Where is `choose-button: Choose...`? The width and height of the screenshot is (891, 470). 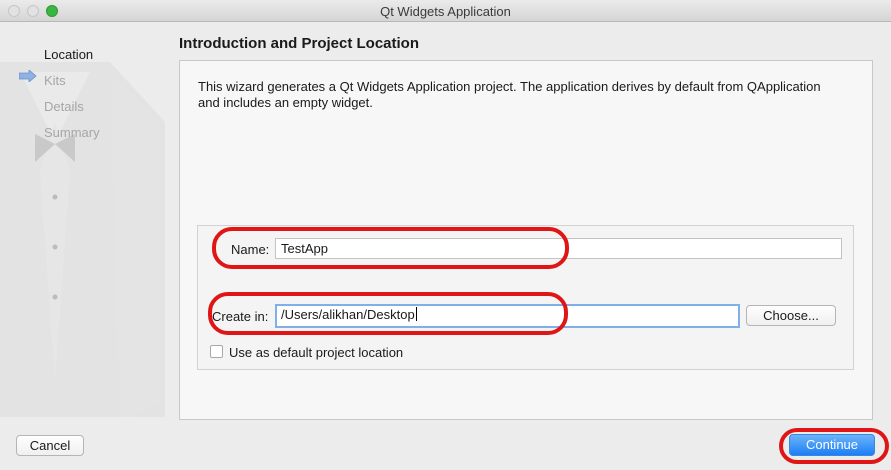
choose-button: Choose... is located at coordinates (791, 315).